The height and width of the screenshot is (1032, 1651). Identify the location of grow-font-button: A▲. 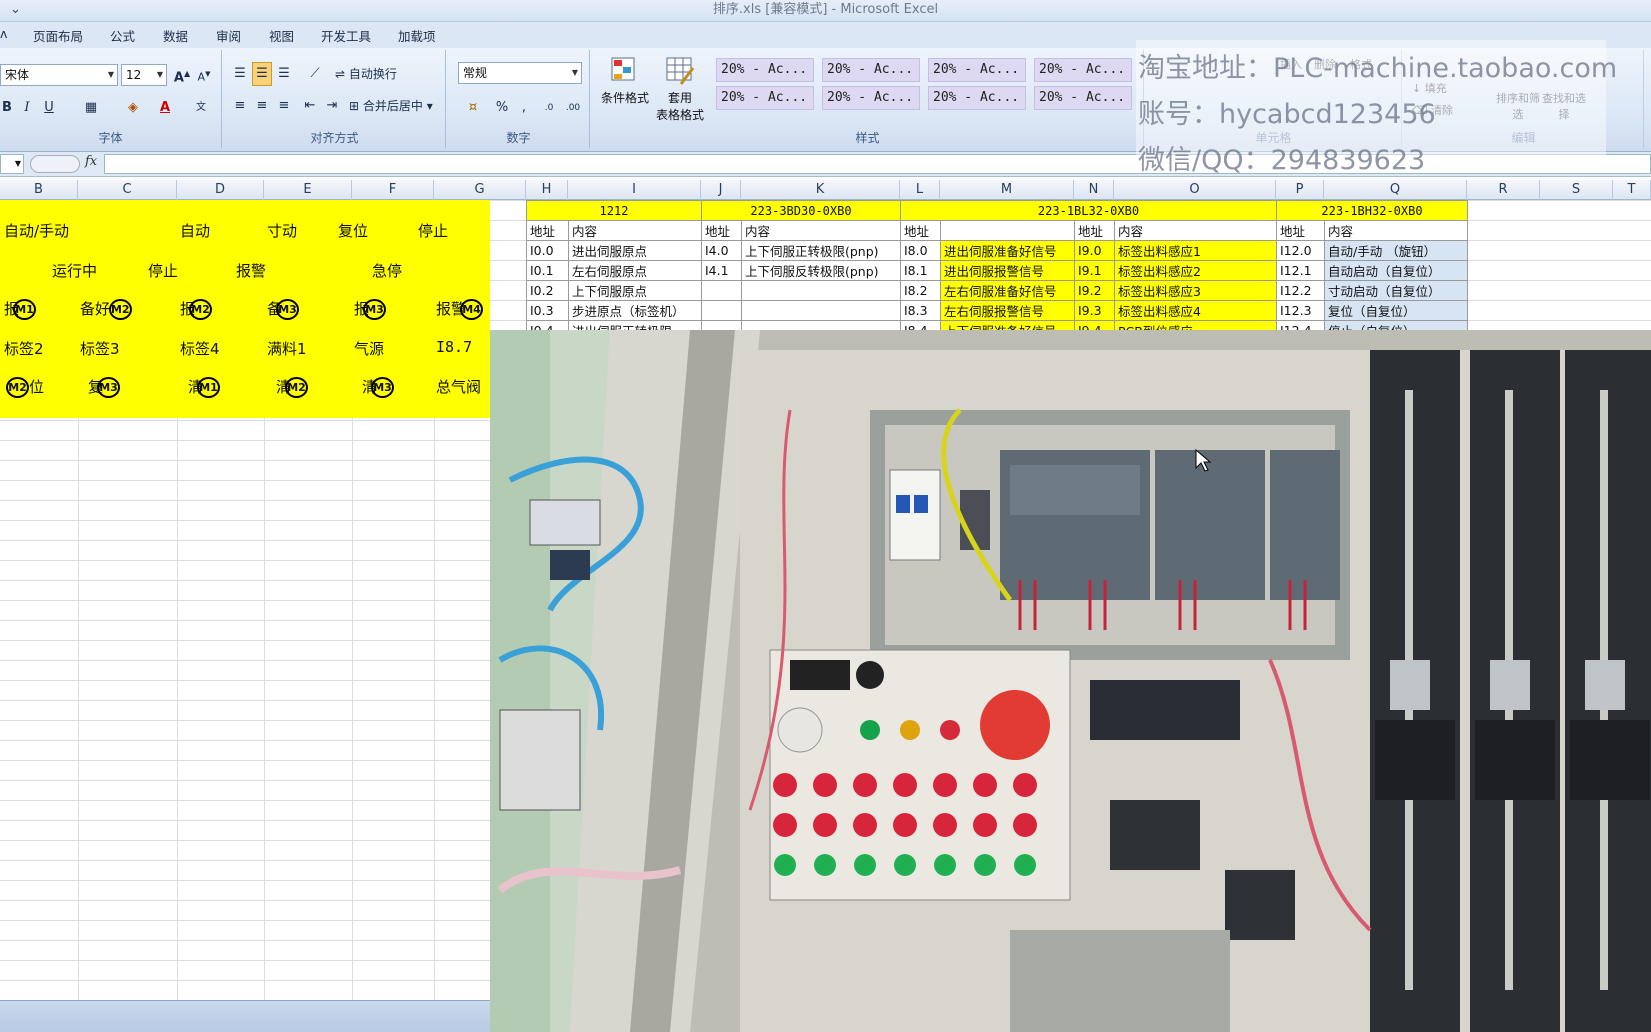
(182, 74).